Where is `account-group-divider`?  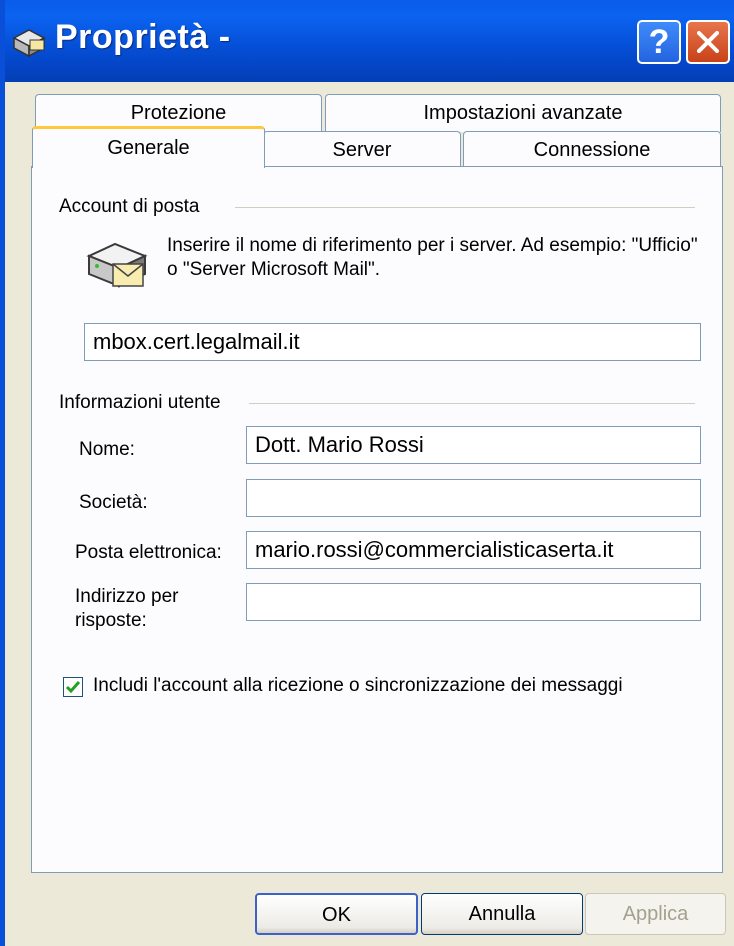
account-group-divider is located at coordinates (465, 207).